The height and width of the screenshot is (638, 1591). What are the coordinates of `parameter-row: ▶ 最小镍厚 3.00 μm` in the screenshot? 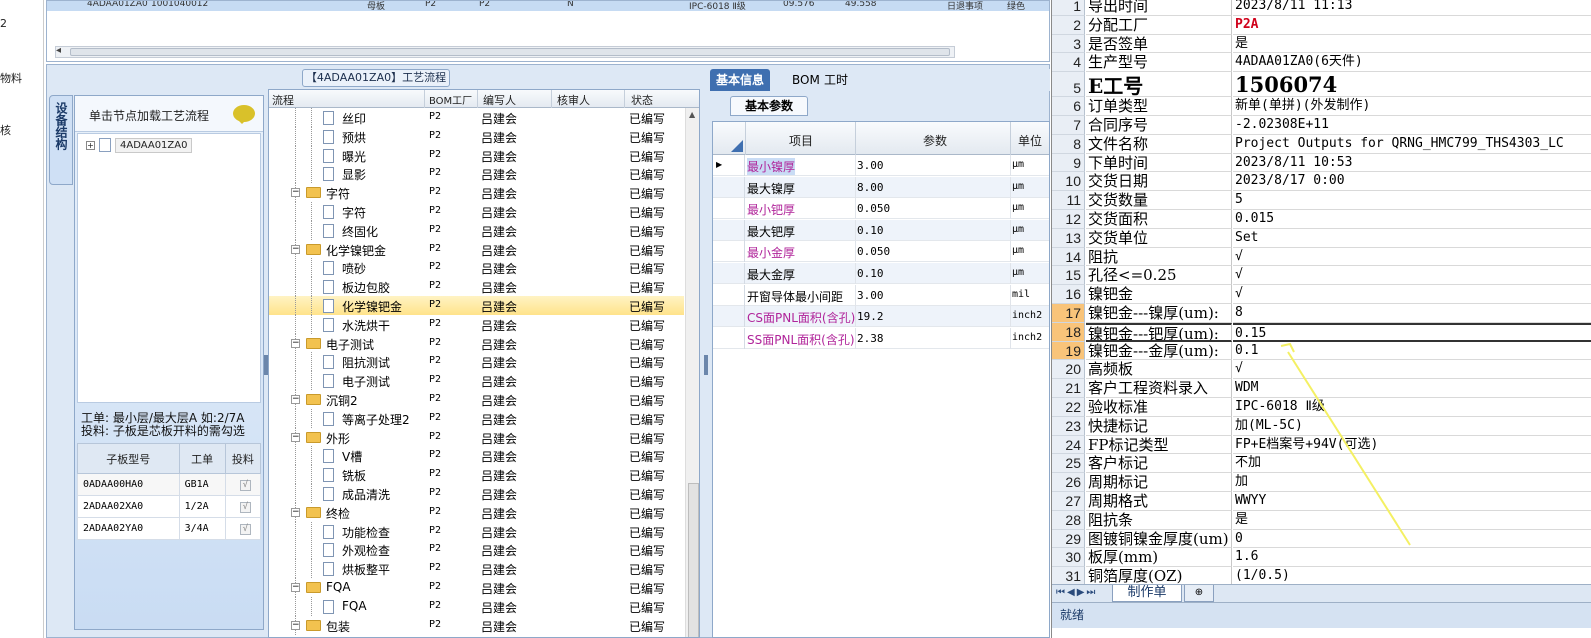 It's located at (881, 165).